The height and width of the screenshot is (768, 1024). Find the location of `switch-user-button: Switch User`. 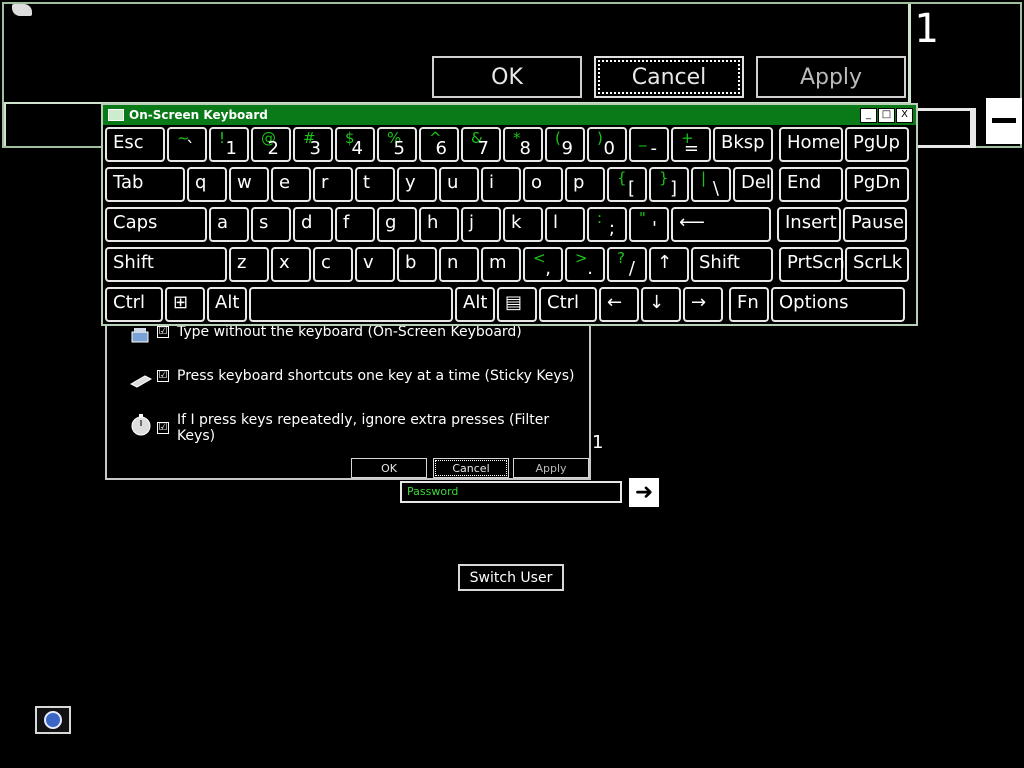

switch-user-button: Switch User is located at coordinates (511, 577).